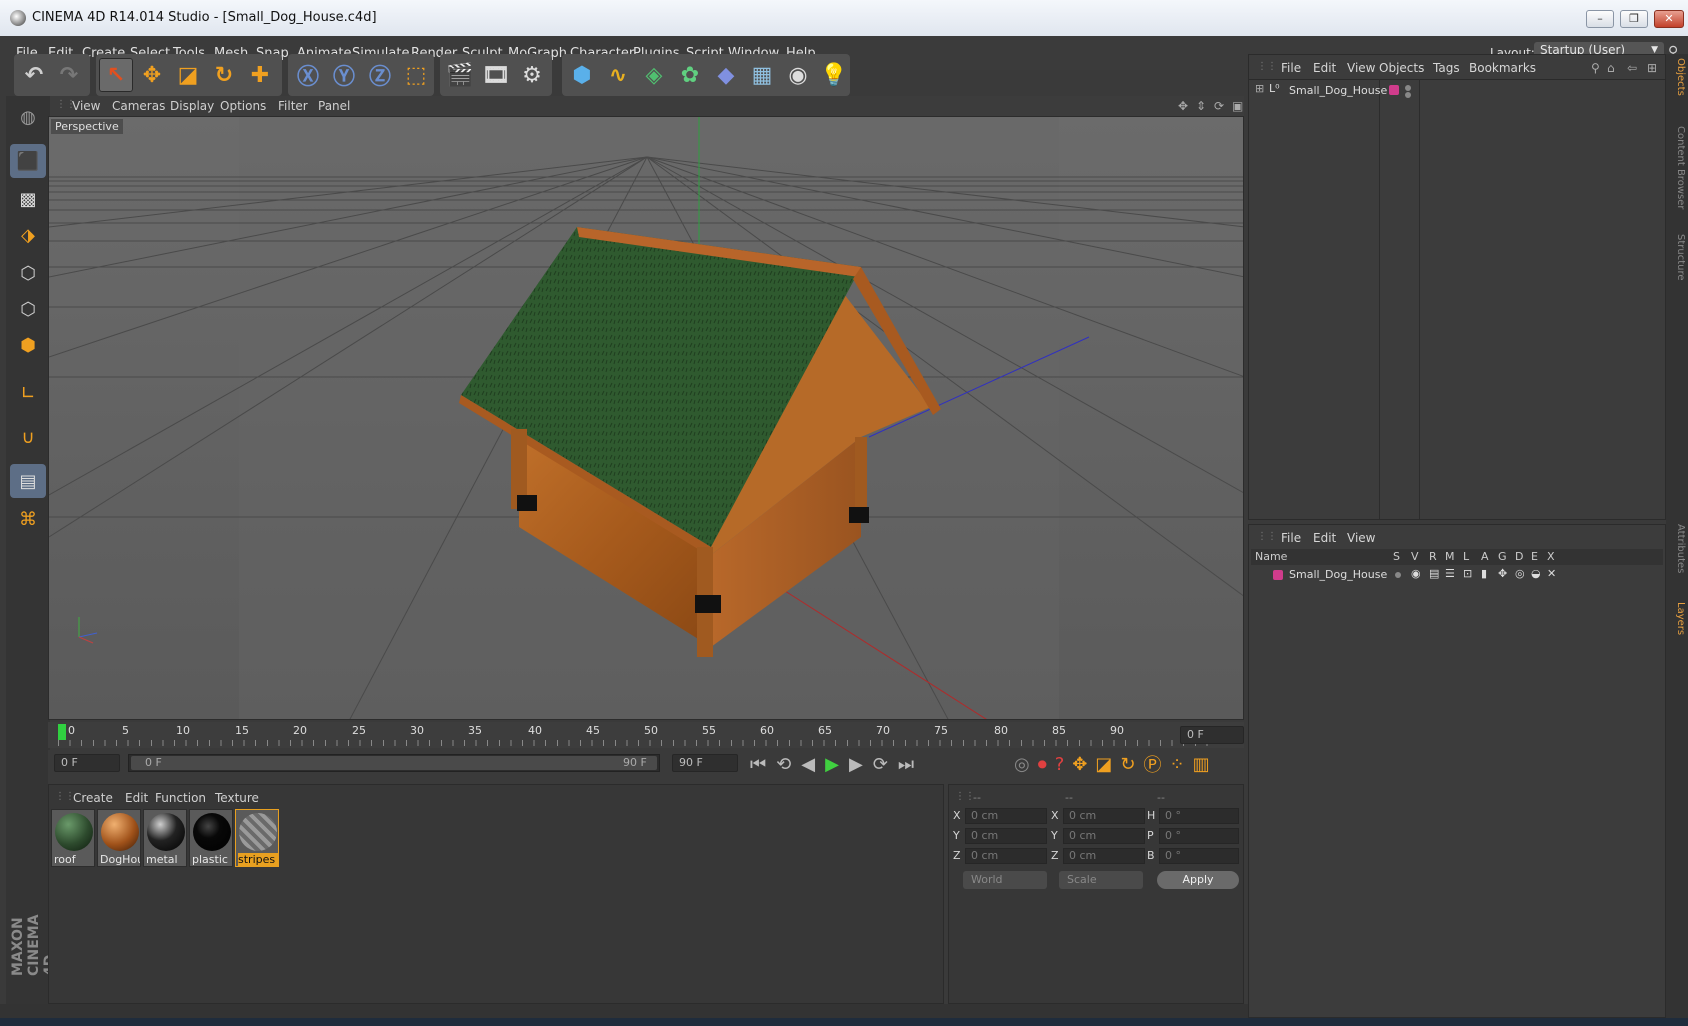 The height and width of the screenshot is (1026, 1688). What do you see at coordinates (1361, 538) in the screenshot?
I see `layers-menu-view: View` at bounding box center [1361, 538].